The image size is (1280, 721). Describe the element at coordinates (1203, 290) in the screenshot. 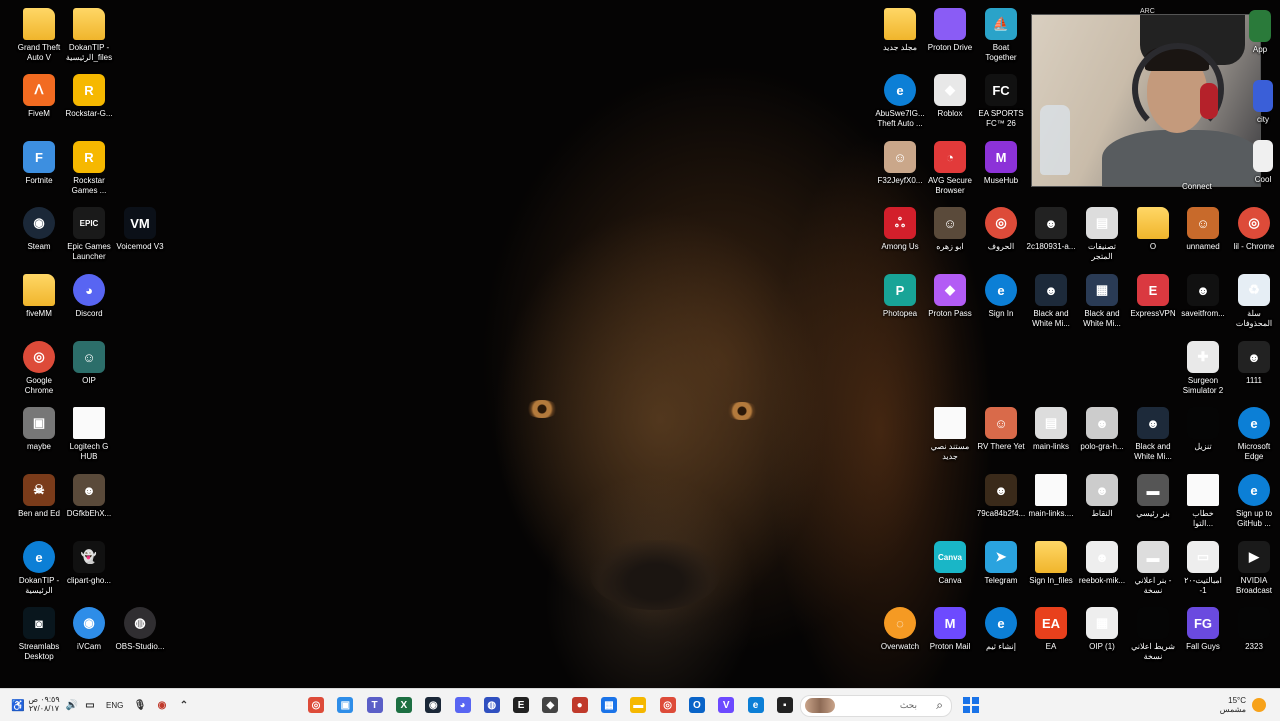

I see `saveitfrom-icon: ☻` at that location.